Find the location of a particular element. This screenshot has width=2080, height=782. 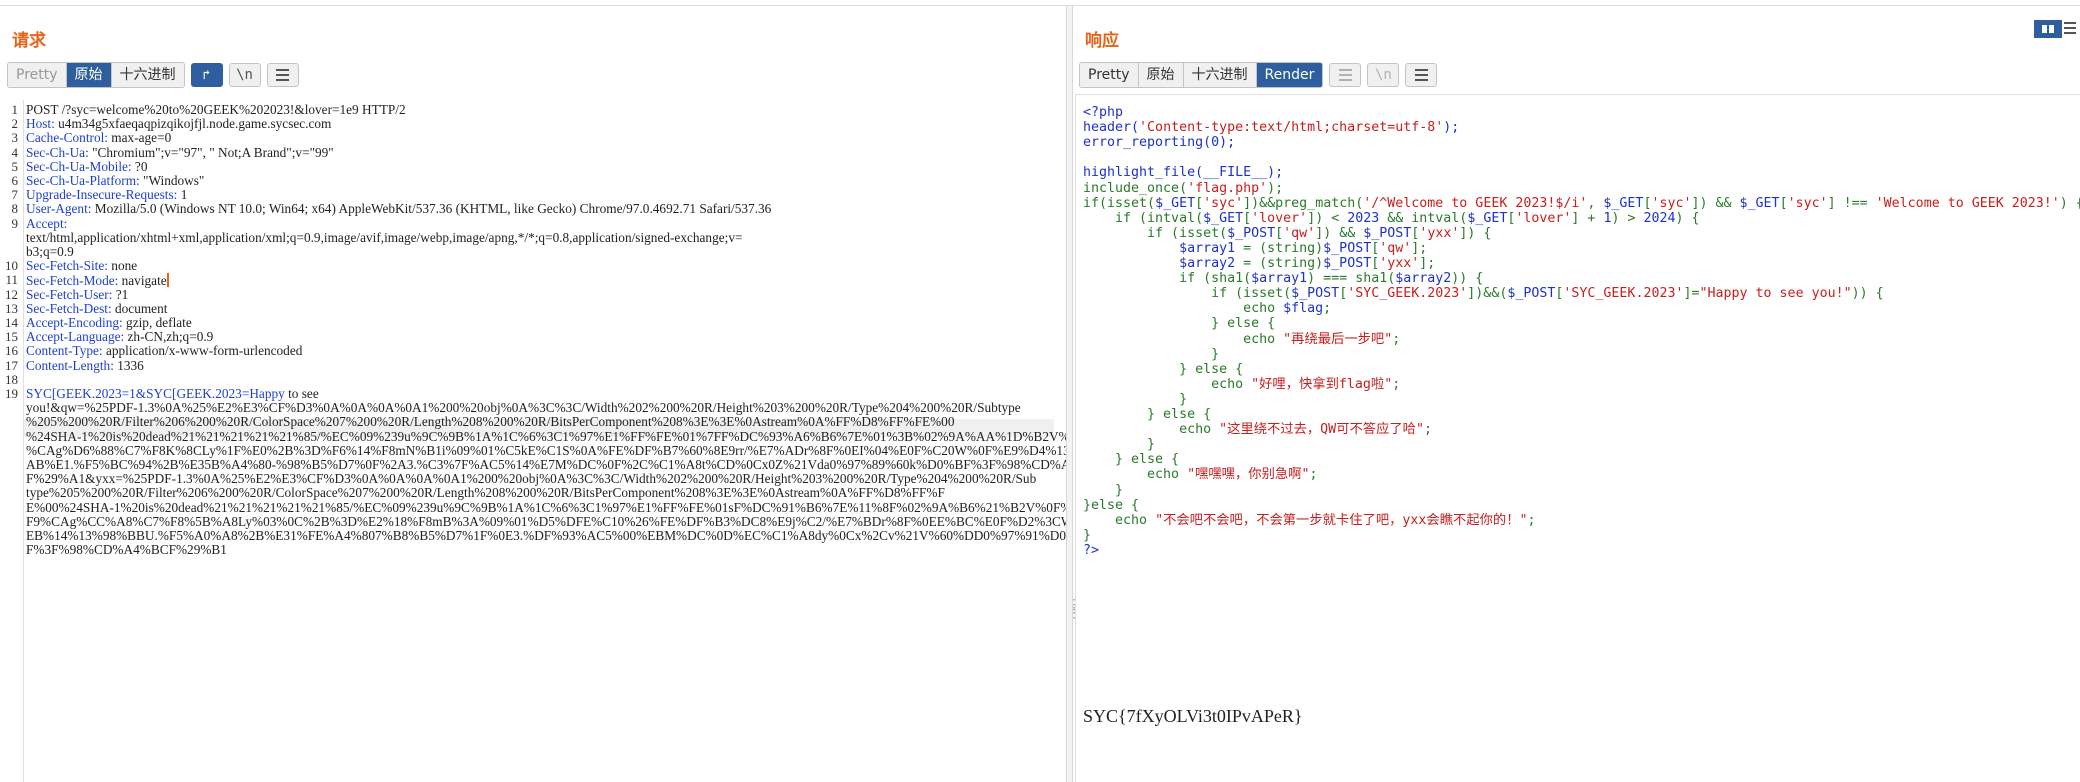

code-token: if (intval( is located at coordinates (1143, 218).